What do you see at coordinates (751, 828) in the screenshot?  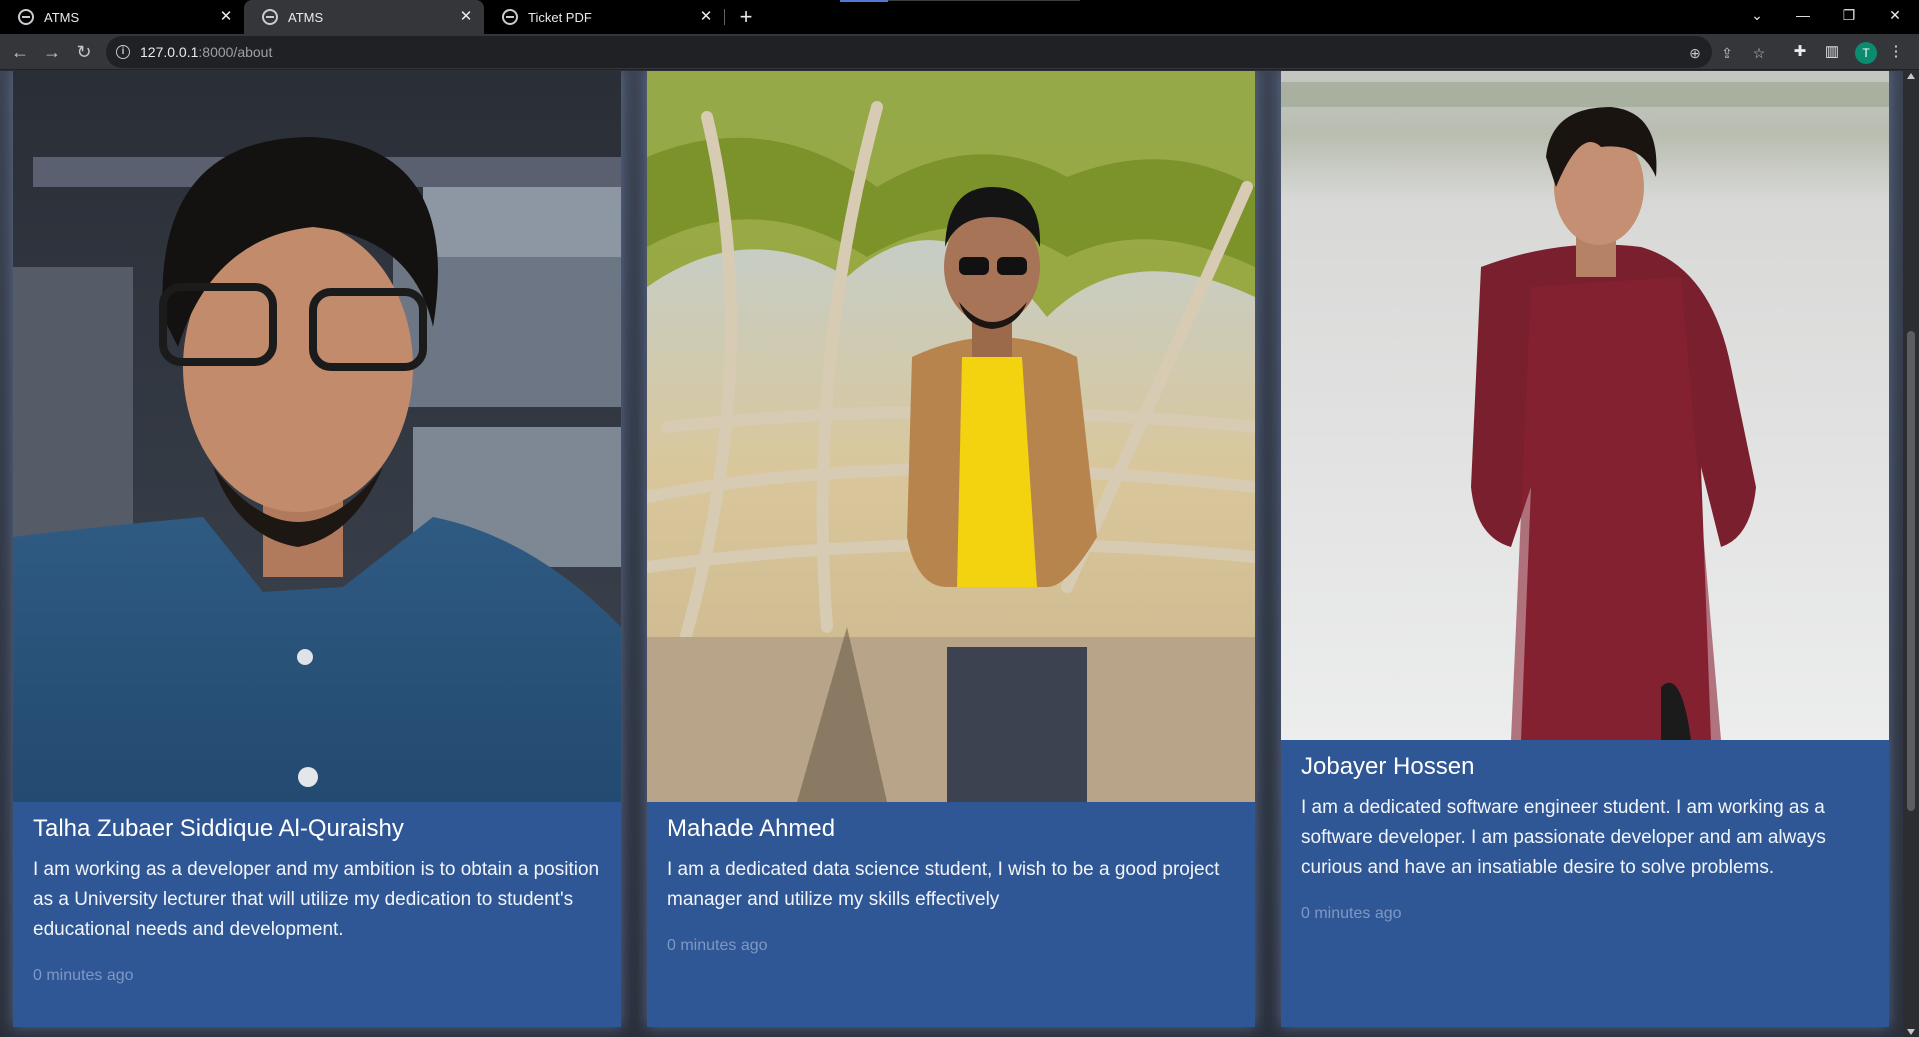 I see `member-name: Mahade Ahmed` at bounding box center [751, 828].